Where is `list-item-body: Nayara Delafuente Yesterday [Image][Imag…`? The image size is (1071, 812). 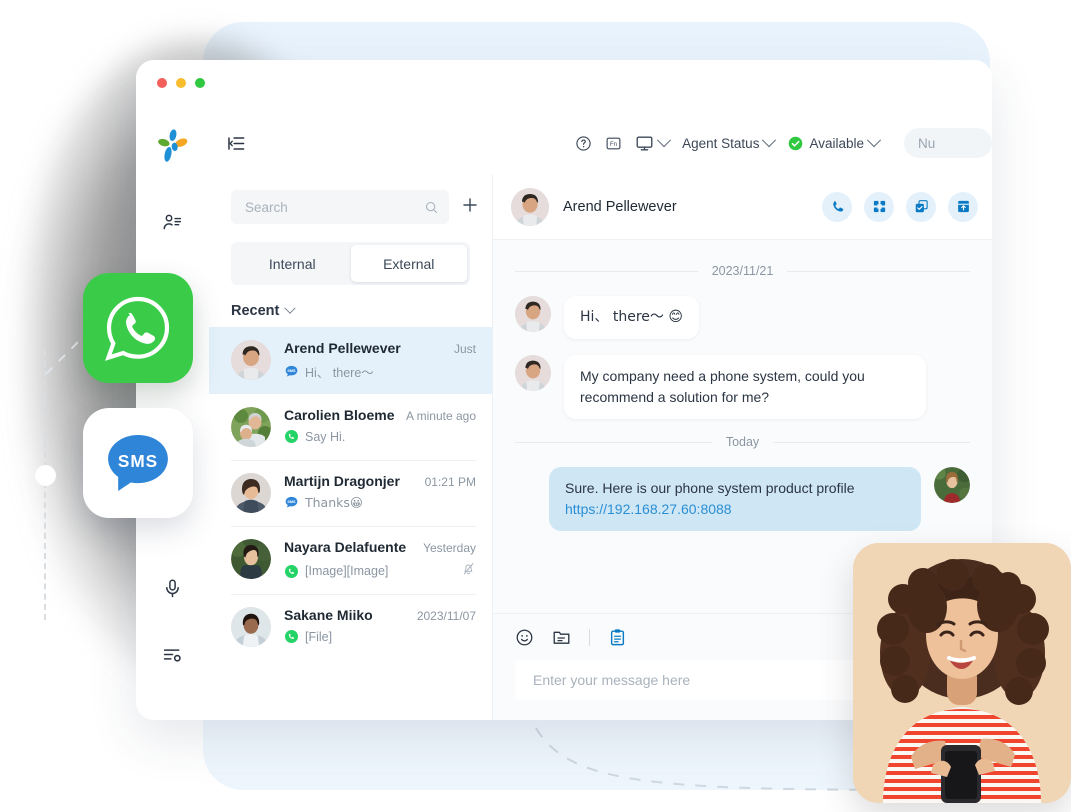 list-item-body: Nayara Delafuente Yesterday [Image][Imag… is located at coordinates (380, 560).